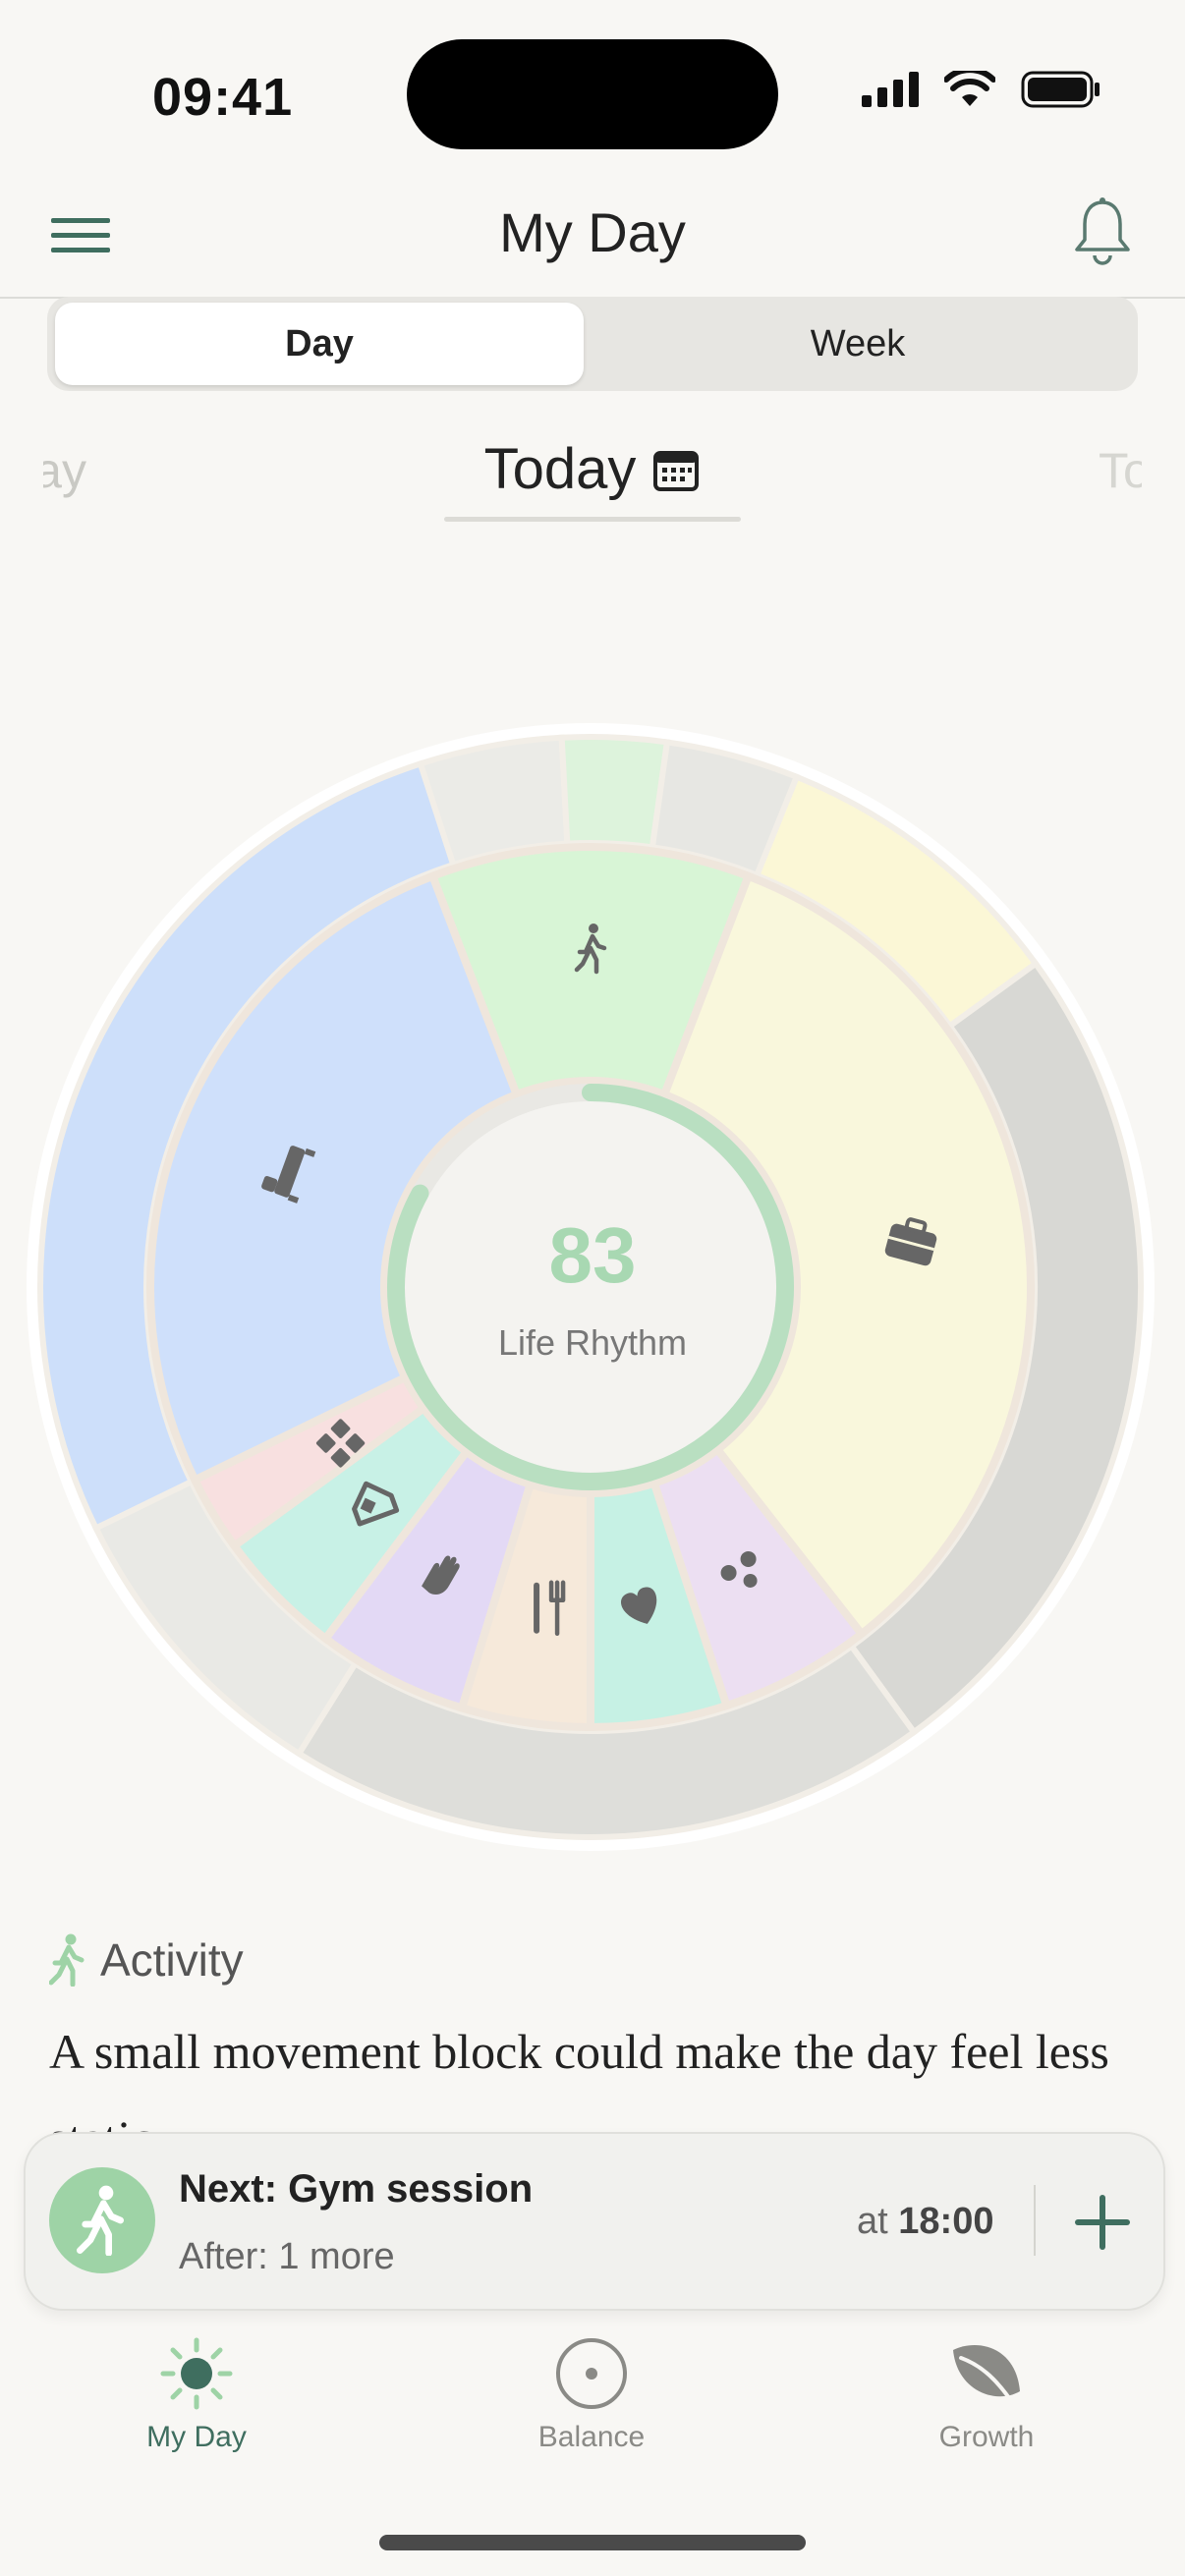  I want to click on tab-my-day: My Day, so click(197, 2395).